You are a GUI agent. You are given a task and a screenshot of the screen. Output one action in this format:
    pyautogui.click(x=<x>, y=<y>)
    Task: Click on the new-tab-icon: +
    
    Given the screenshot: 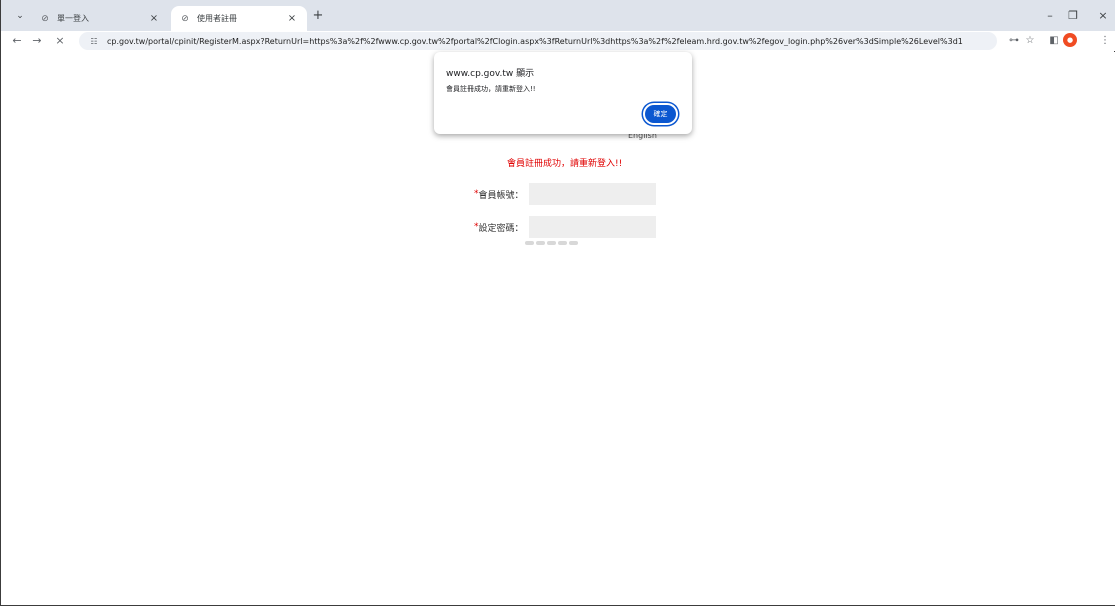 What is the action you would take?
    pyautogui.click(x=318, y=16)
    